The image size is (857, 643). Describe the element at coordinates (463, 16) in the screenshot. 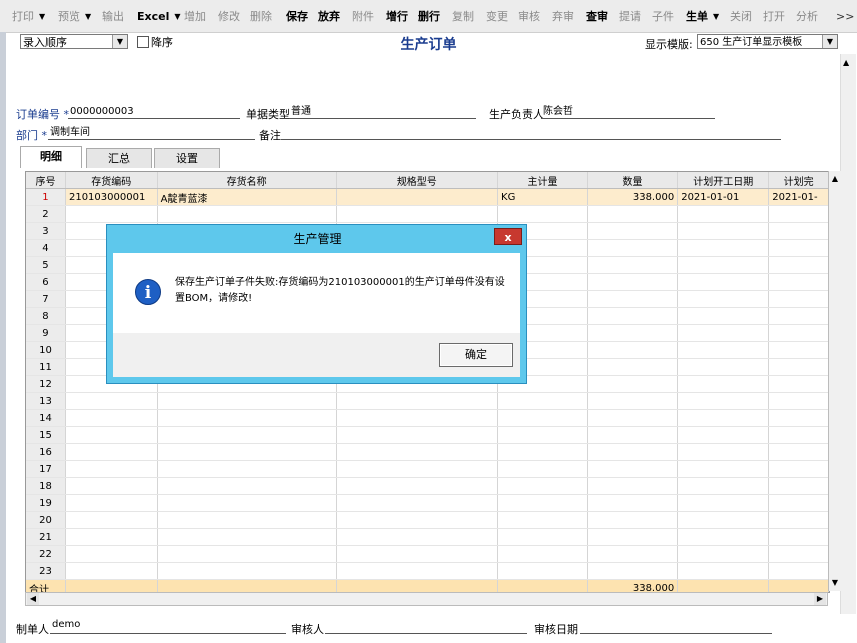

I see `toolbar-button: 复制` at that location.